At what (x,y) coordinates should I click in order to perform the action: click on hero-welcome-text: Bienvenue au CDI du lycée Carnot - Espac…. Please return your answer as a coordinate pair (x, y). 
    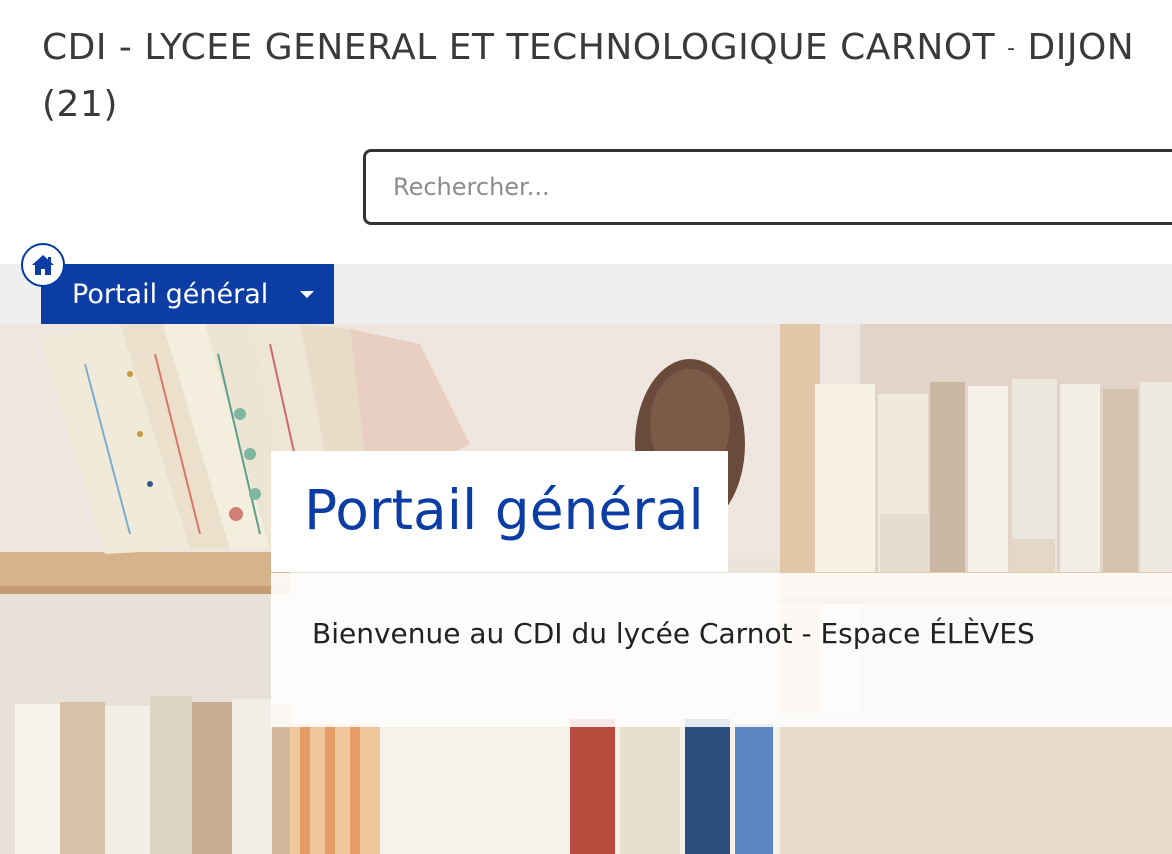
    Looking at the image, I should click on (673, 633).